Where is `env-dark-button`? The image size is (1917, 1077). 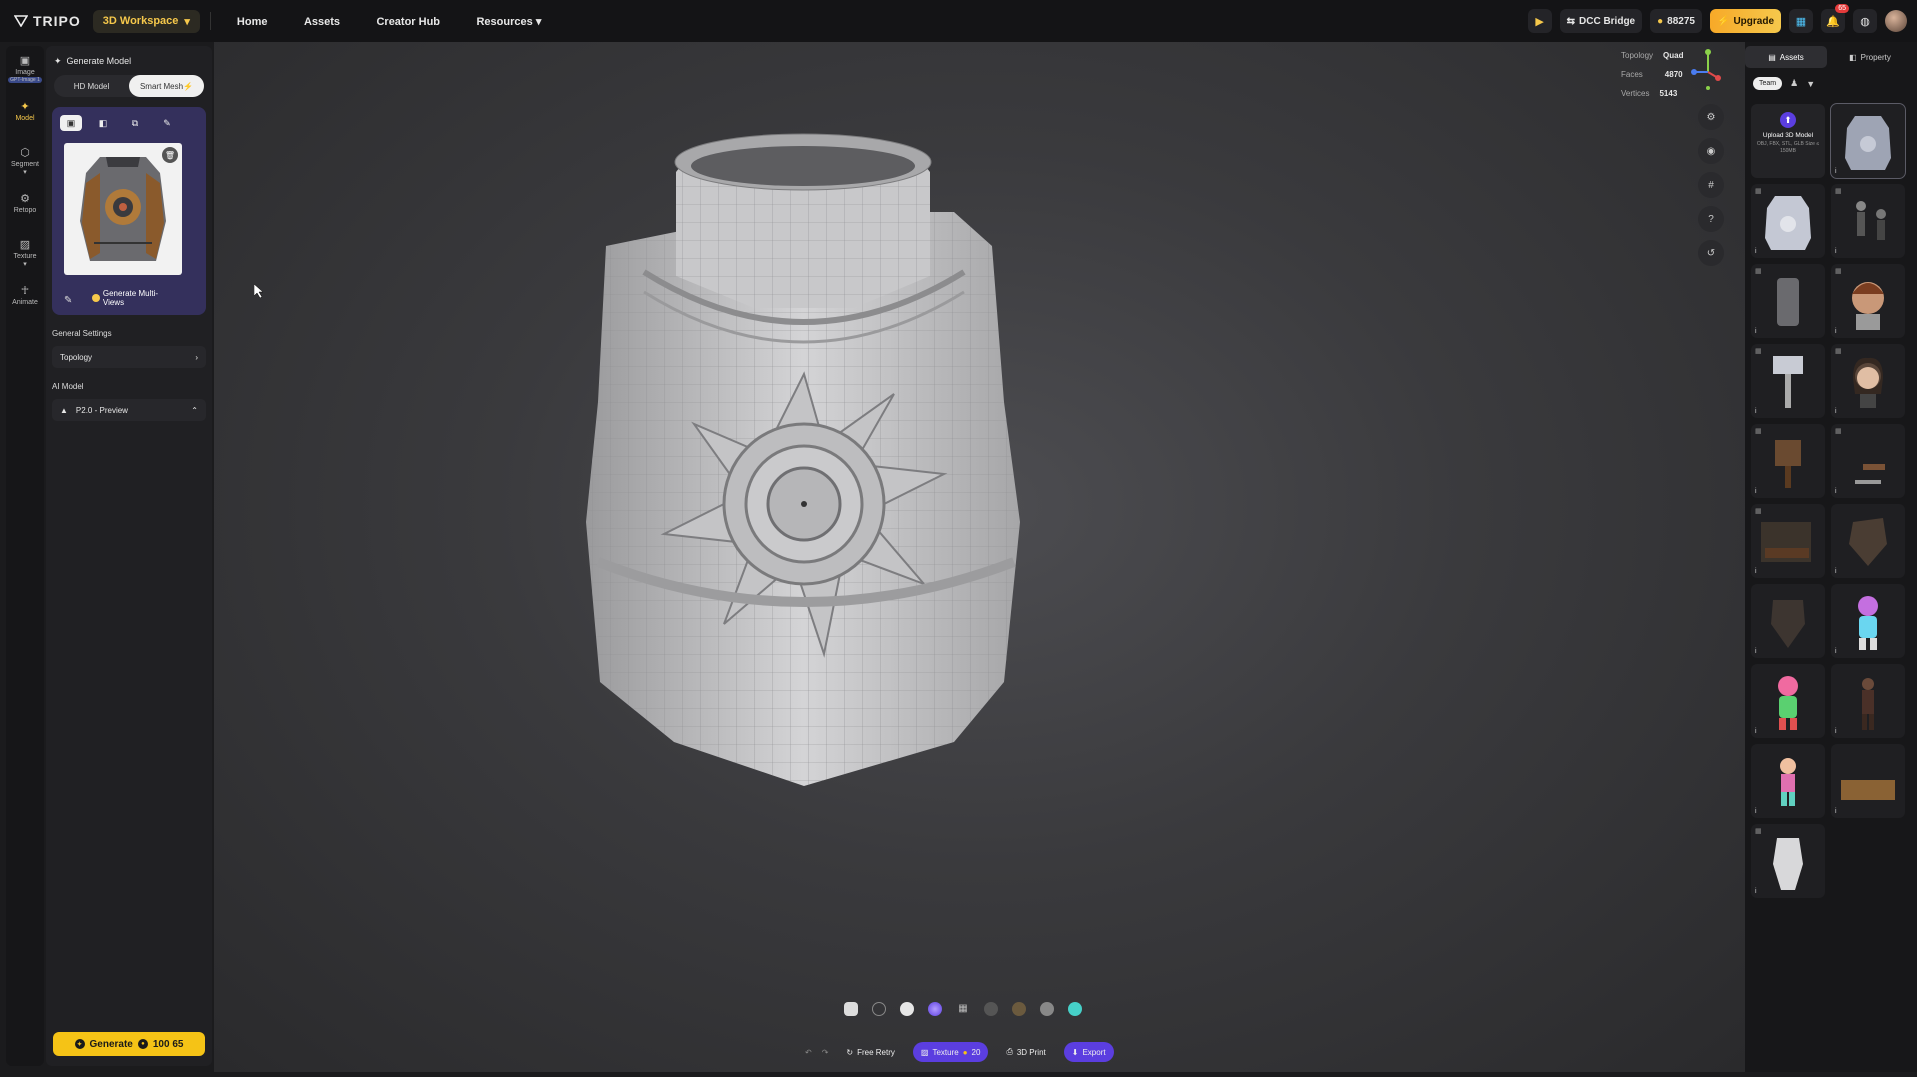 env-dark-button is located at coordinates (991, 1009).